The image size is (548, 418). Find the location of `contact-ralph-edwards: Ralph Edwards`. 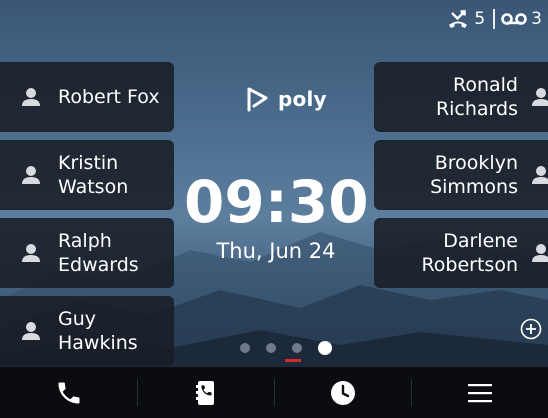

contact-ralph-edwards: Ralph Edwards is located at coordinates (87, 253).